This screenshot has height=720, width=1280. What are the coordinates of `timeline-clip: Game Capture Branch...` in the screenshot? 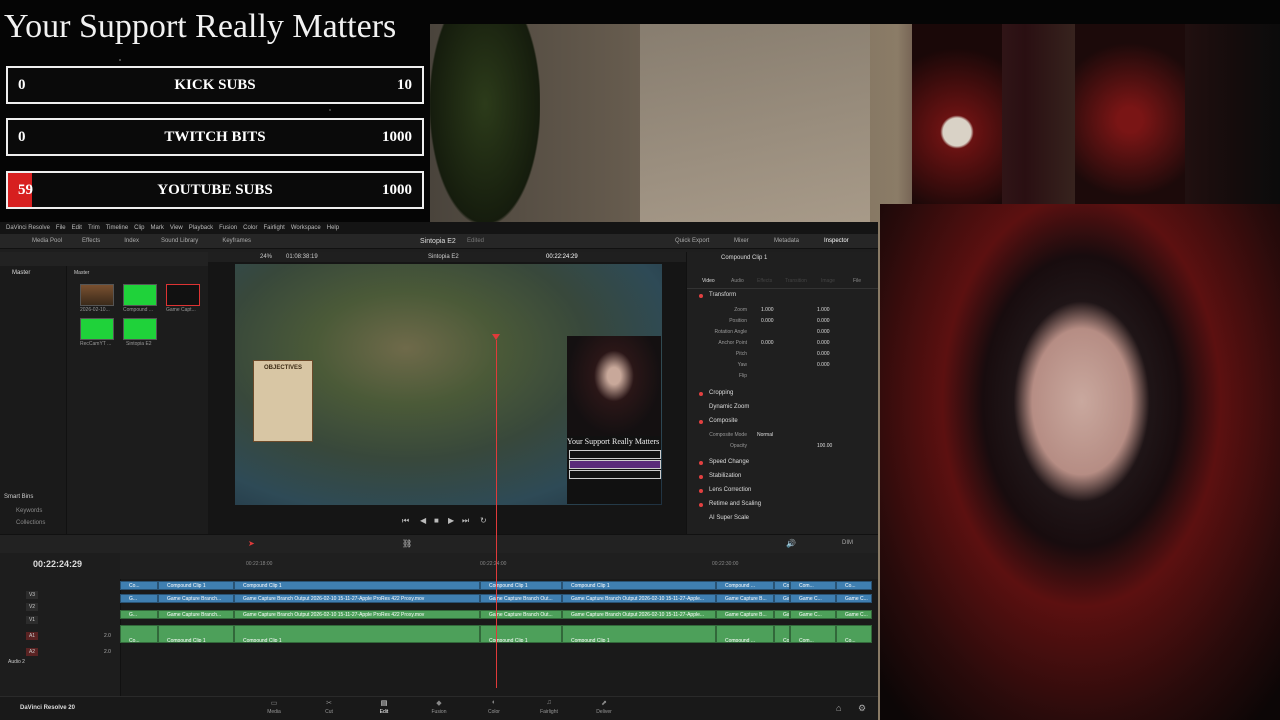 It's located at (196, 598).